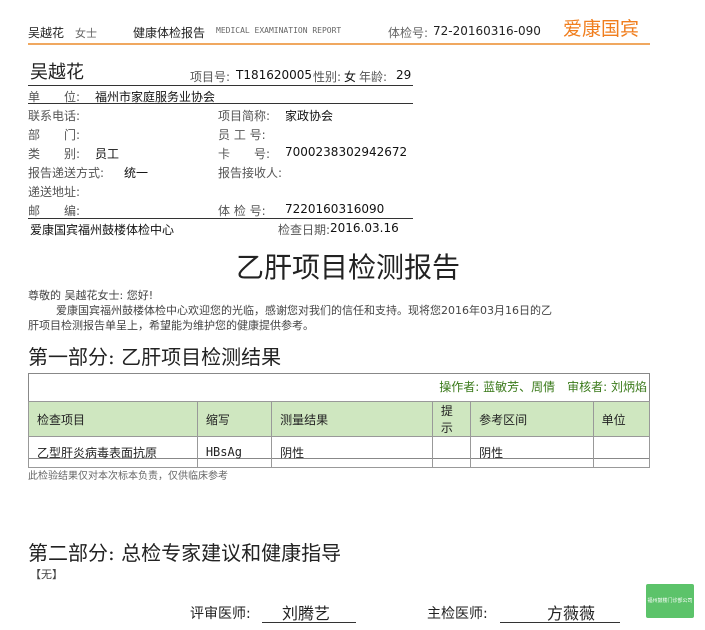 This screenshot has height=630, width=705. I want to click on col-range: 参考区间, so click(532, 419).